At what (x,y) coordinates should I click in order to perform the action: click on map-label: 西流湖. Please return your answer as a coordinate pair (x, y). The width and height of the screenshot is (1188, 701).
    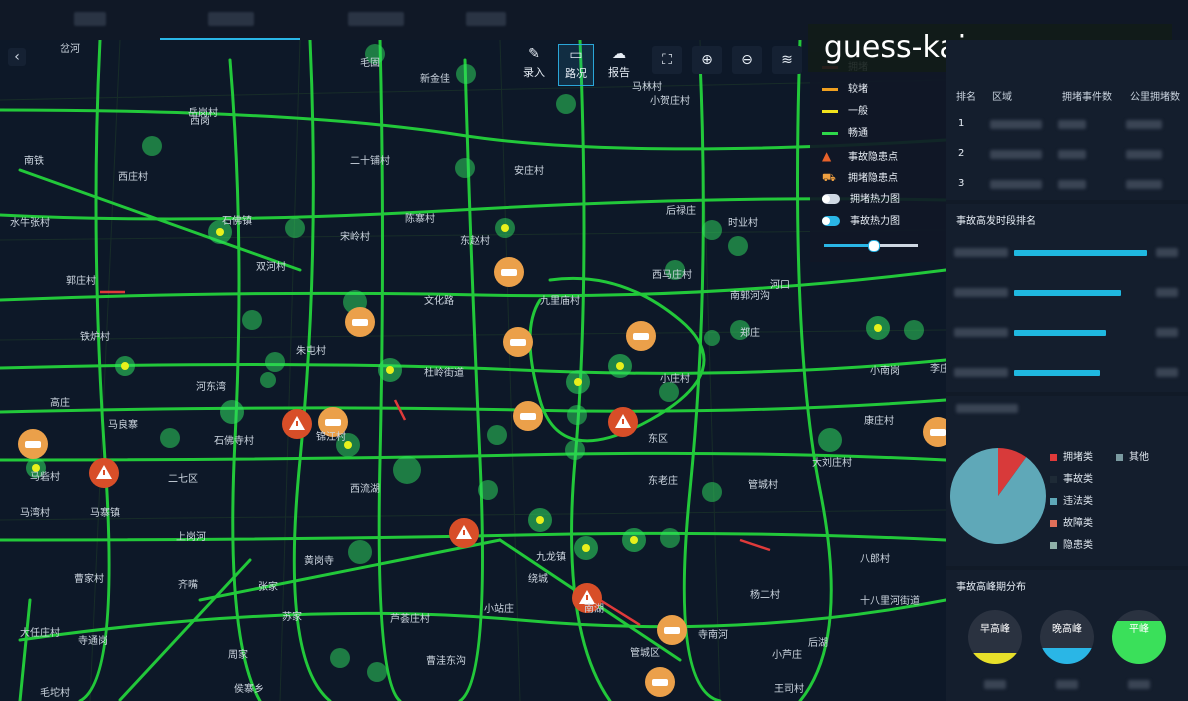
    Looking at the image, I should click on (365, 489).